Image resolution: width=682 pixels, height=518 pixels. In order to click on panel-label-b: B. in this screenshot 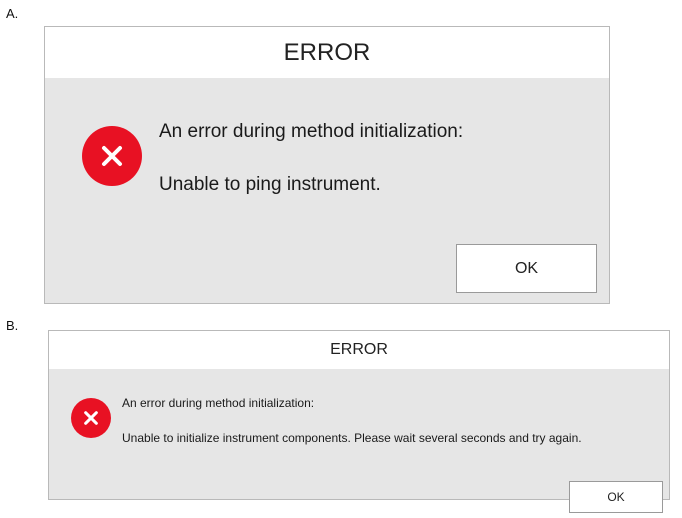, I will do `click(12, 325)`.